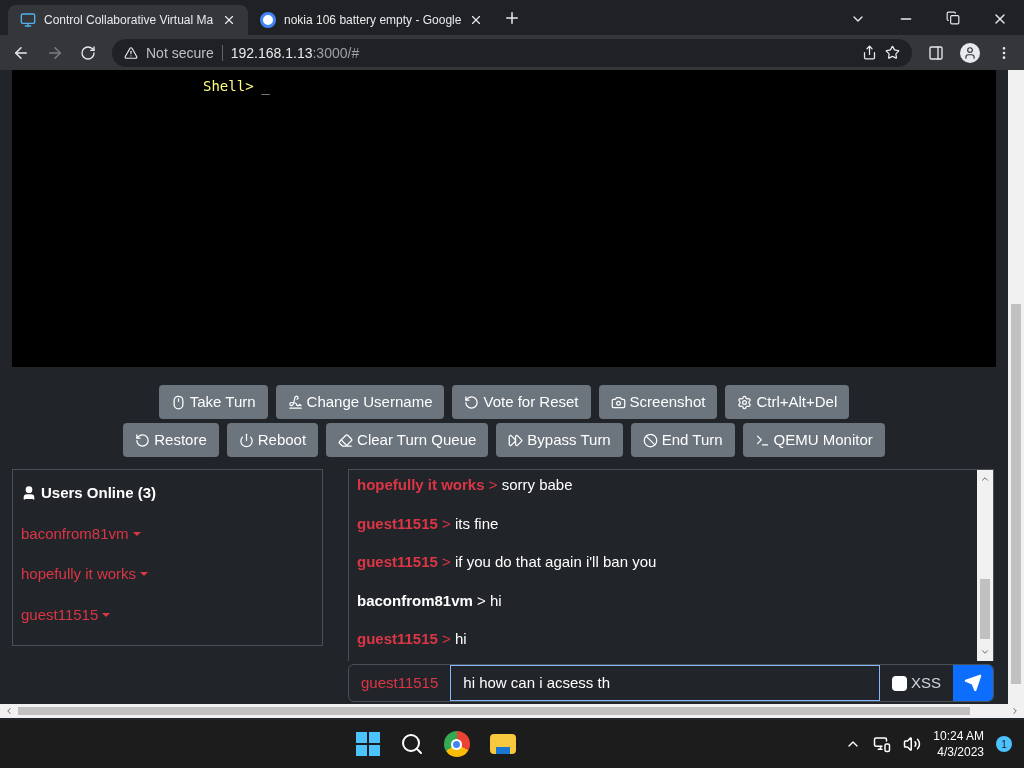 Image resolution: width=1024 pixels, height=768 pixels. Describe the element at coordinates (559, 440) in the screenshot. I see `control-button: Bypass Turn` at that location.